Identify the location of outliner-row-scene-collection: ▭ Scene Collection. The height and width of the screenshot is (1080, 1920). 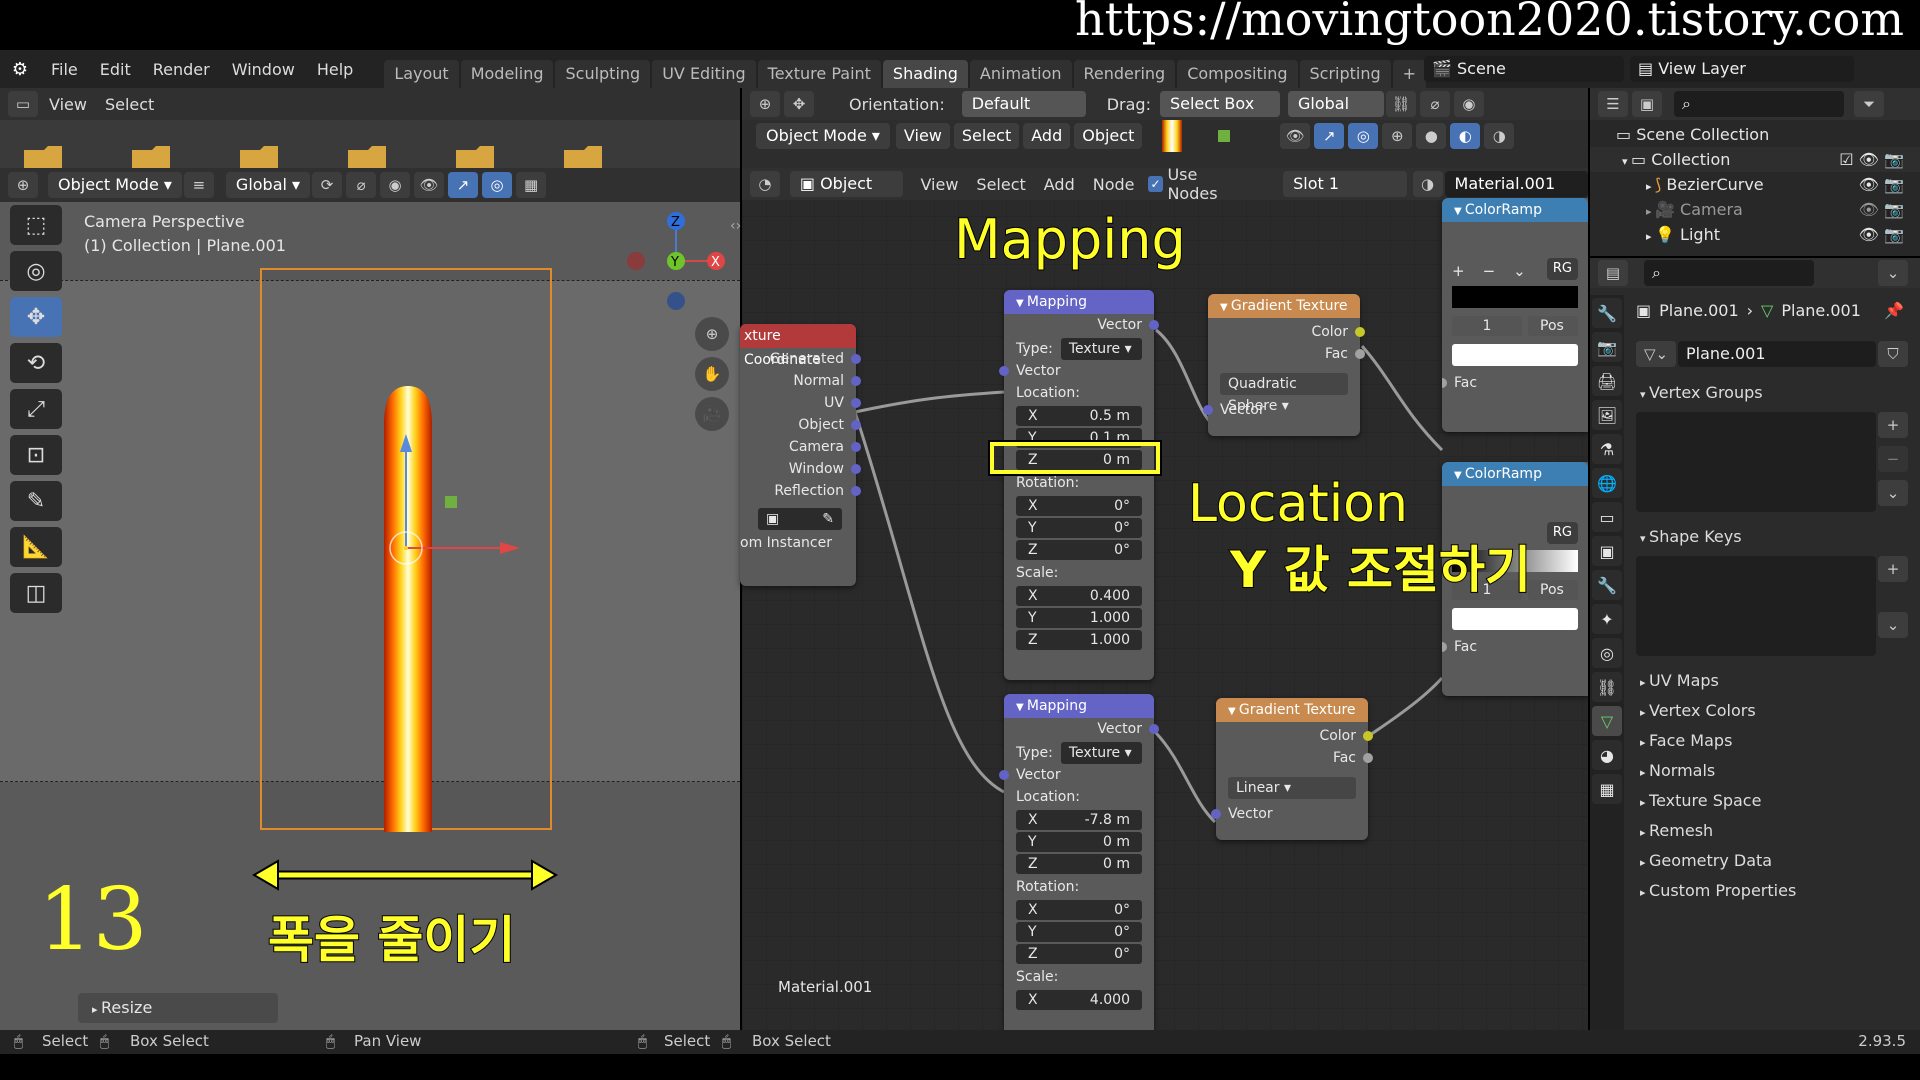
(1755, 134).